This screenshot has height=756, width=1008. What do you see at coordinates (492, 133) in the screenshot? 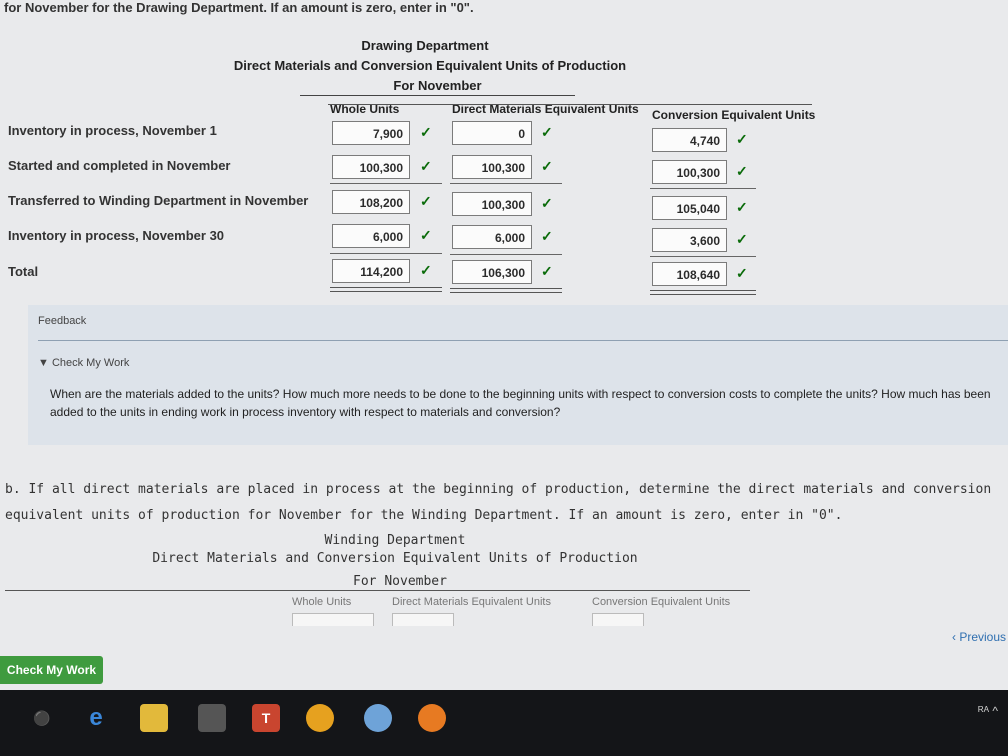
I see `input-dm-inventory-nov1: 0` at bounding box center [492, 133].